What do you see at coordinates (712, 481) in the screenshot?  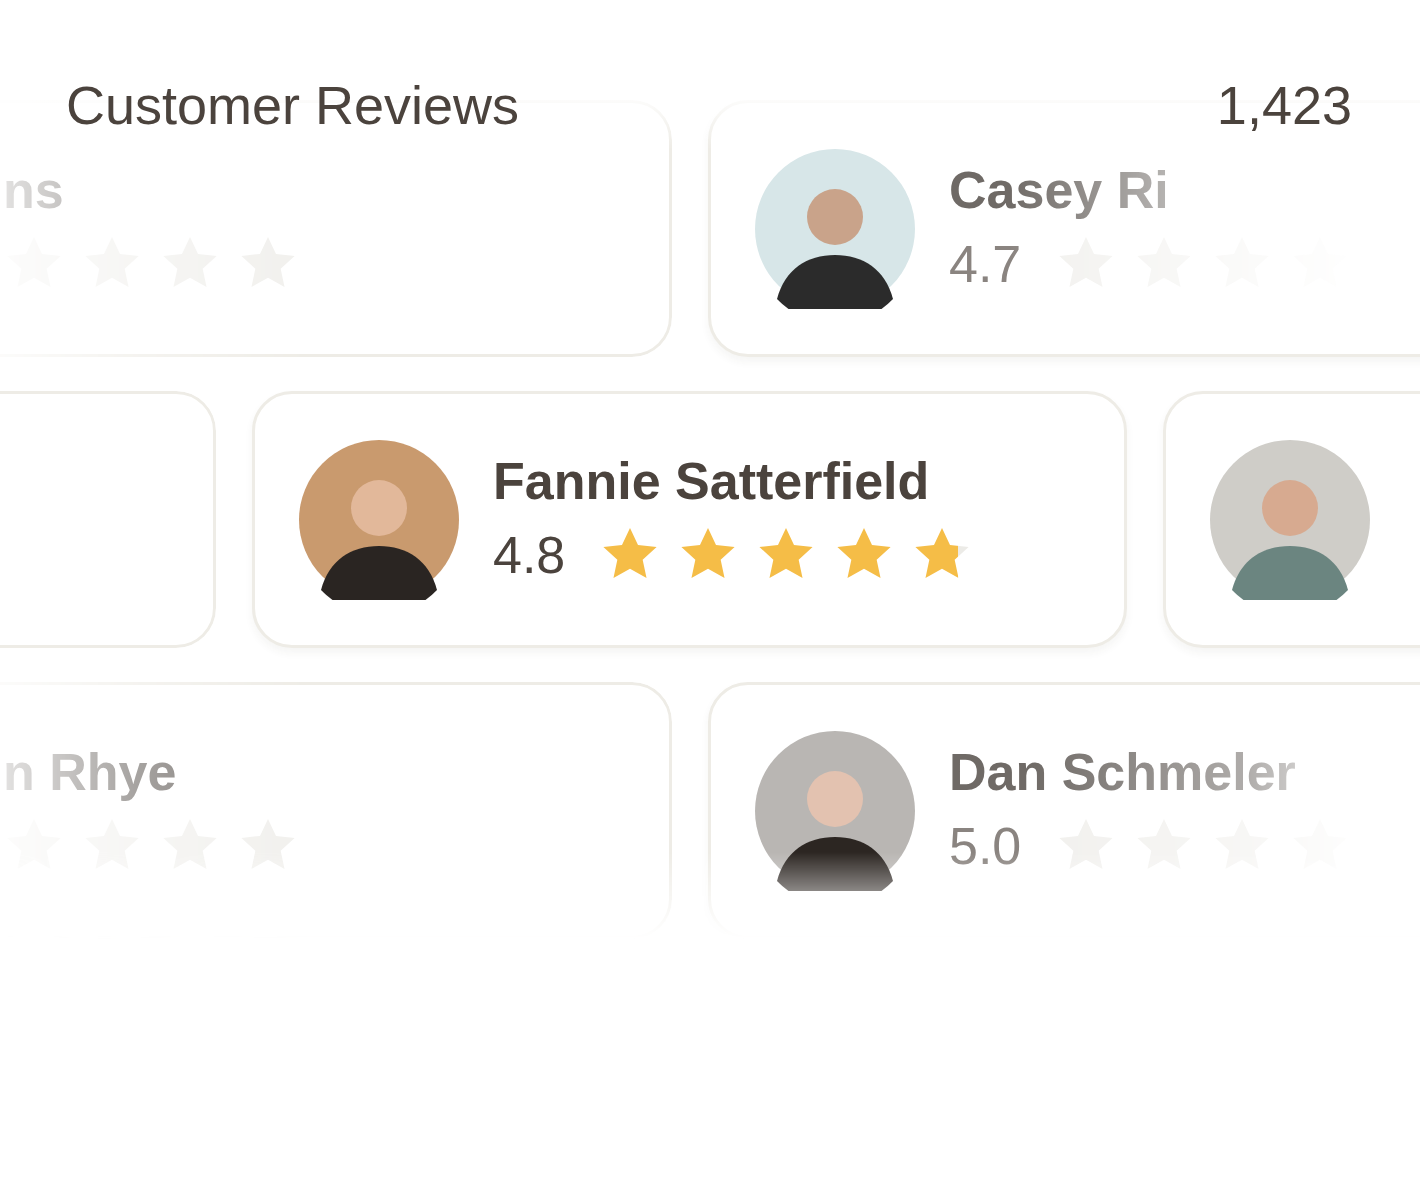 I see `reviewer-name: Fannie Satterfield` at bounding box center [712, 481].